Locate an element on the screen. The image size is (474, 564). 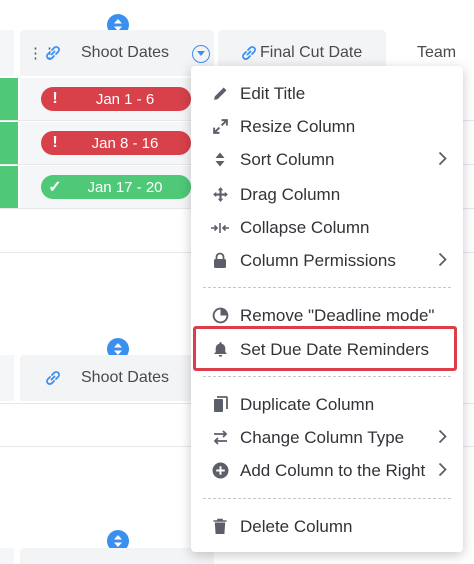
column-header-shoot-dates: ⋮⋮ Shoot Dates is located at coordinates (117, 53).